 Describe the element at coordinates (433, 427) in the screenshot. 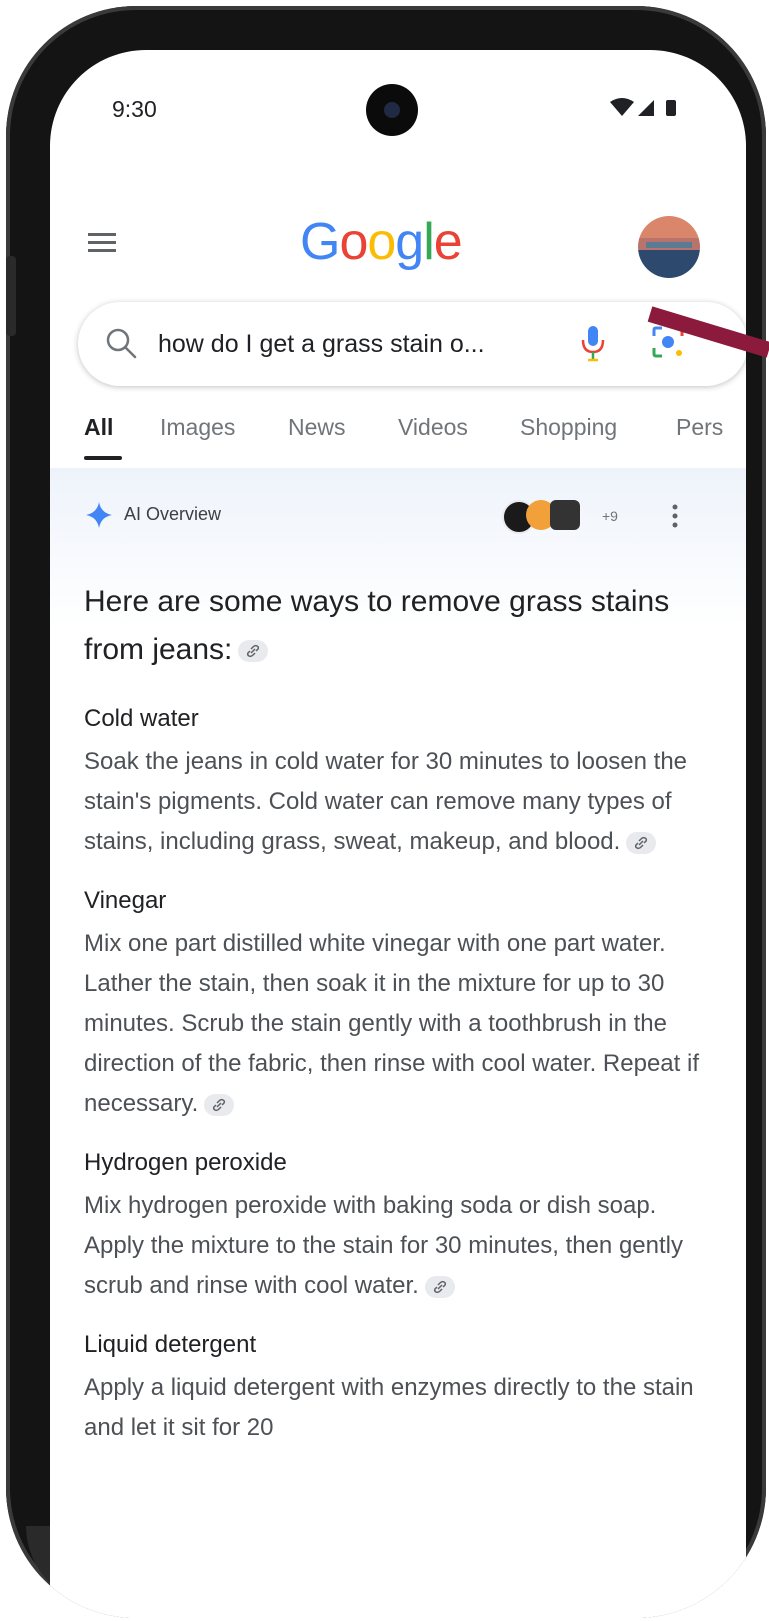

I see `tab-videos: Videos` at that location.